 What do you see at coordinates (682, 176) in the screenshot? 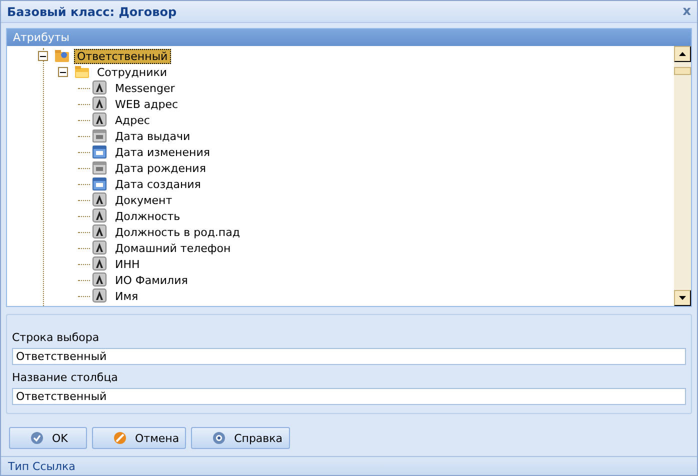
I see `scrollbar` at bounding box center [682, 176].